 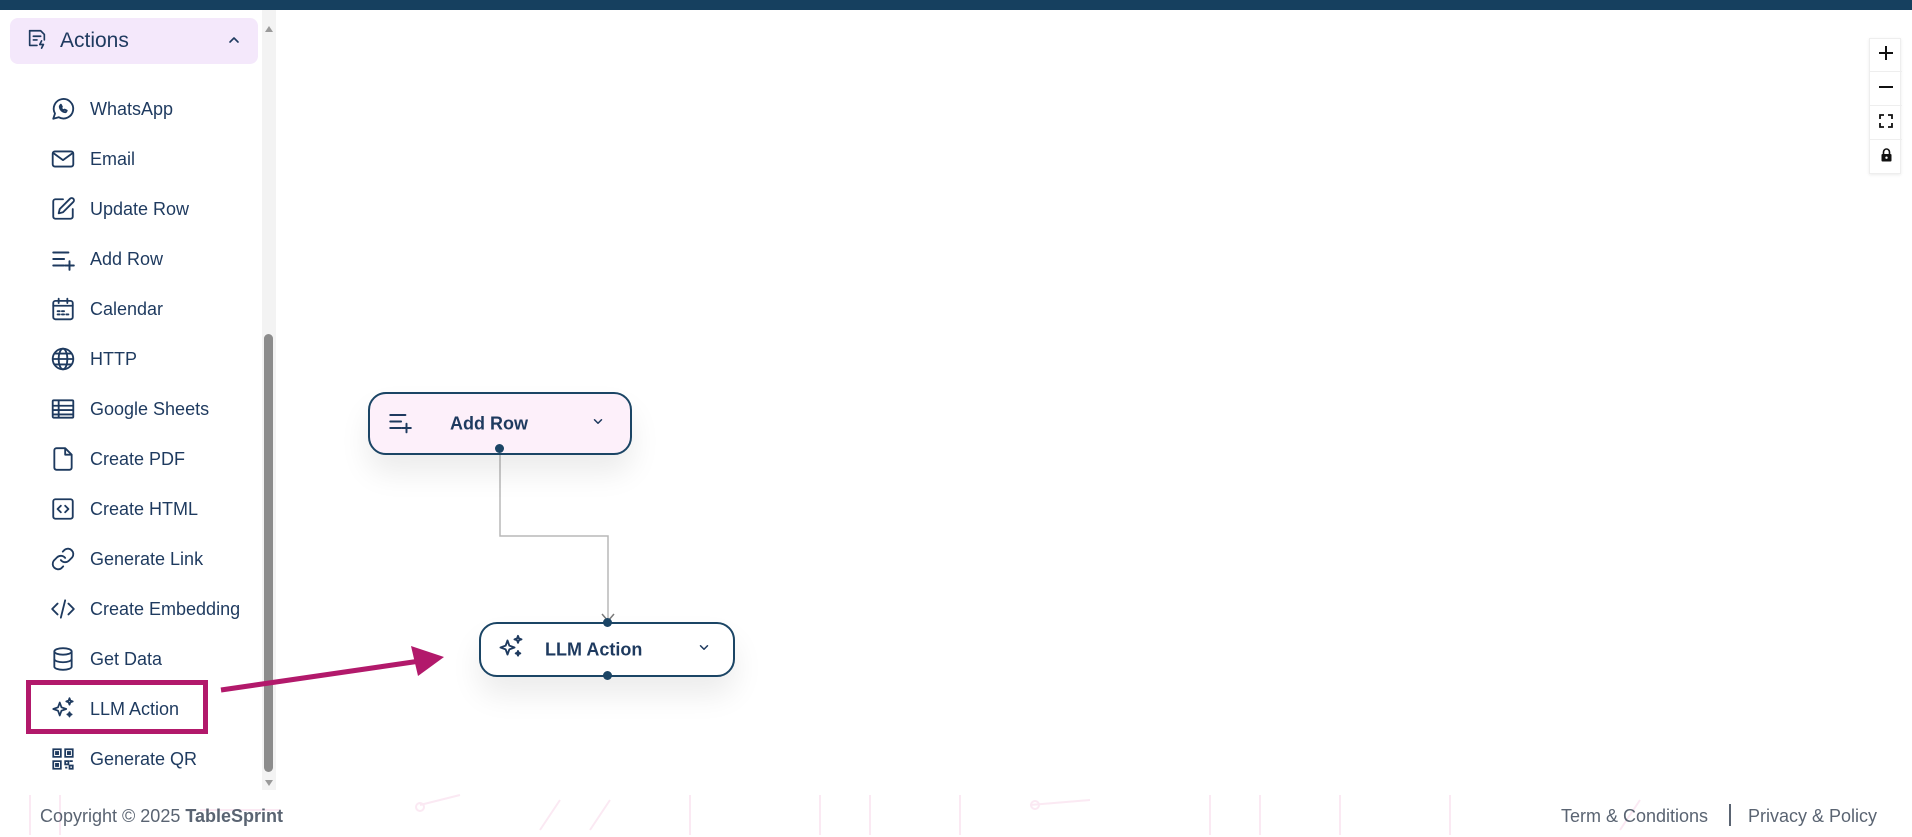 What do you see at coordinates (607, 622) in the screenshot?
I see `node-input-handle` at bounding box center [607, 622].